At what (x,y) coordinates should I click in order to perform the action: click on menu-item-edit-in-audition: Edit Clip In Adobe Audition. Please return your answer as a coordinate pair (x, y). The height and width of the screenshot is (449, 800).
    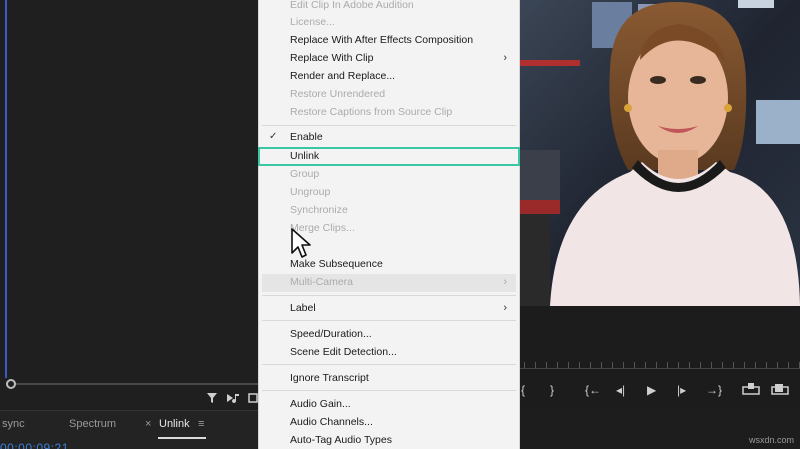
    Looking at the image, I should click on (389, 7).